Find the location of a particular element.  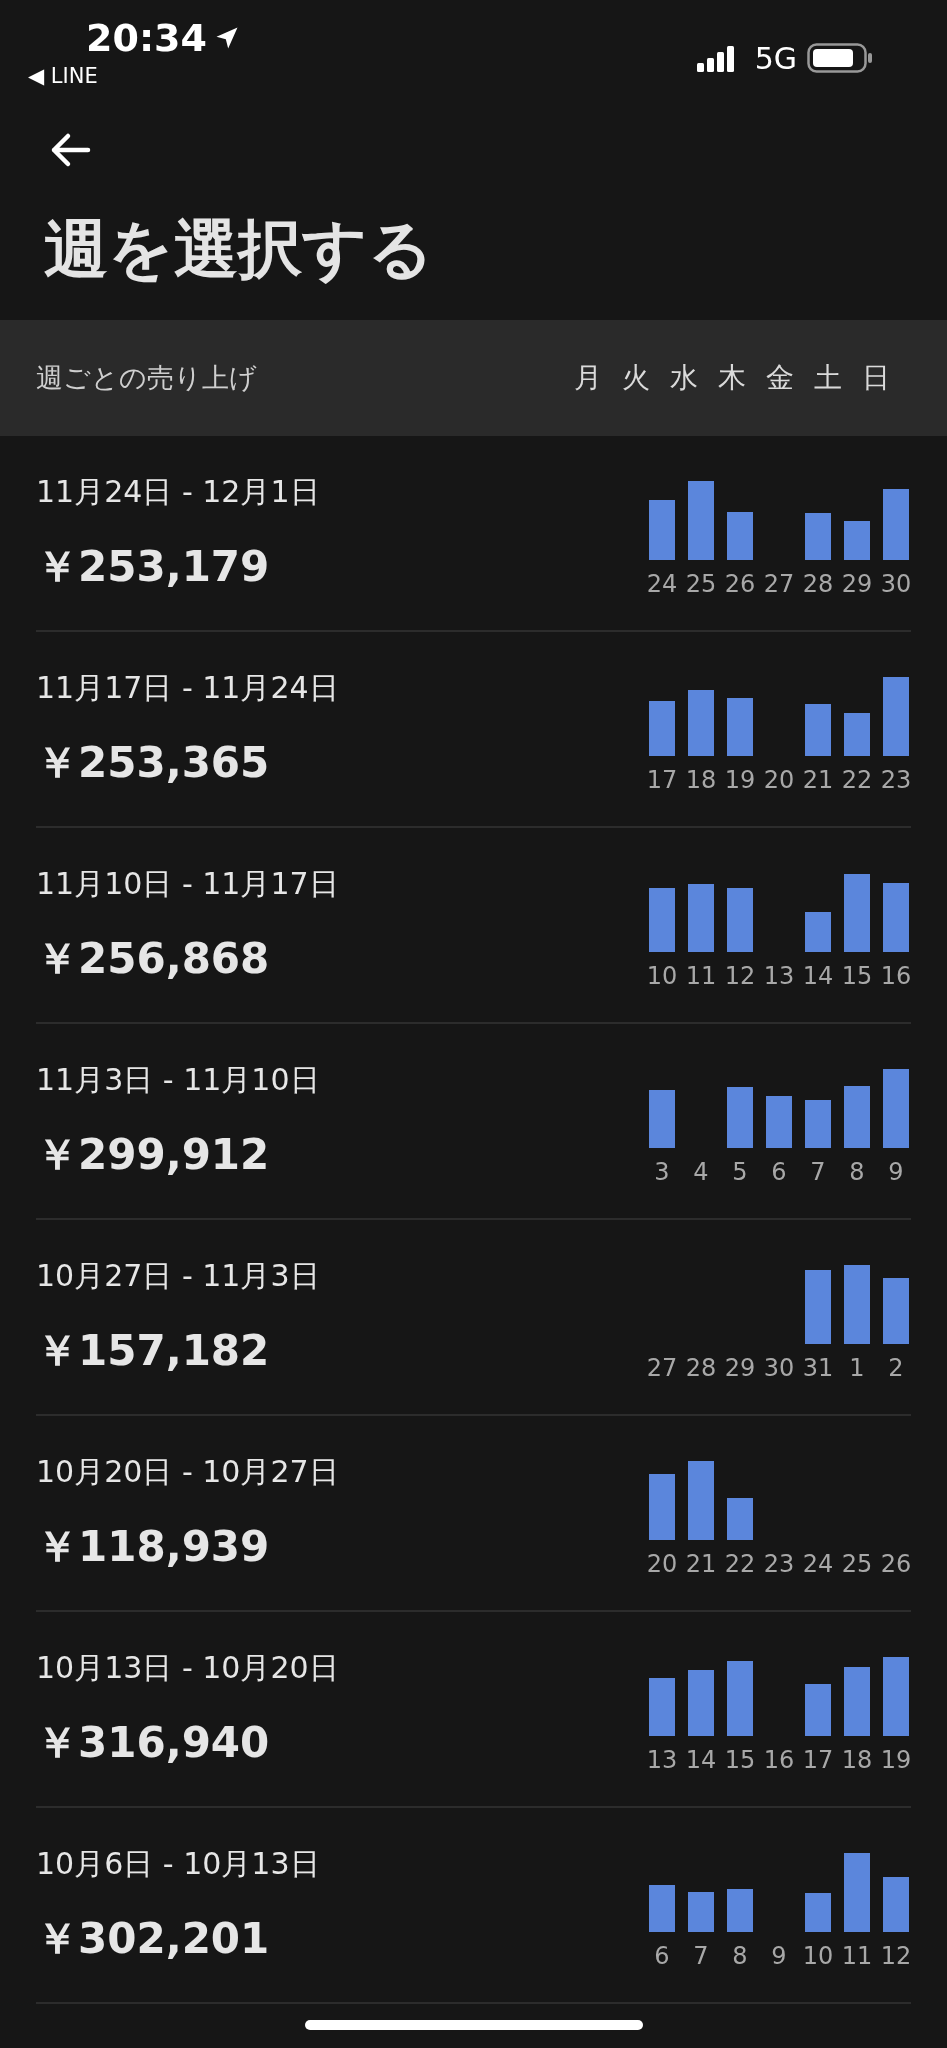

weekday-label: 水 is located at coordinates (683, 378).